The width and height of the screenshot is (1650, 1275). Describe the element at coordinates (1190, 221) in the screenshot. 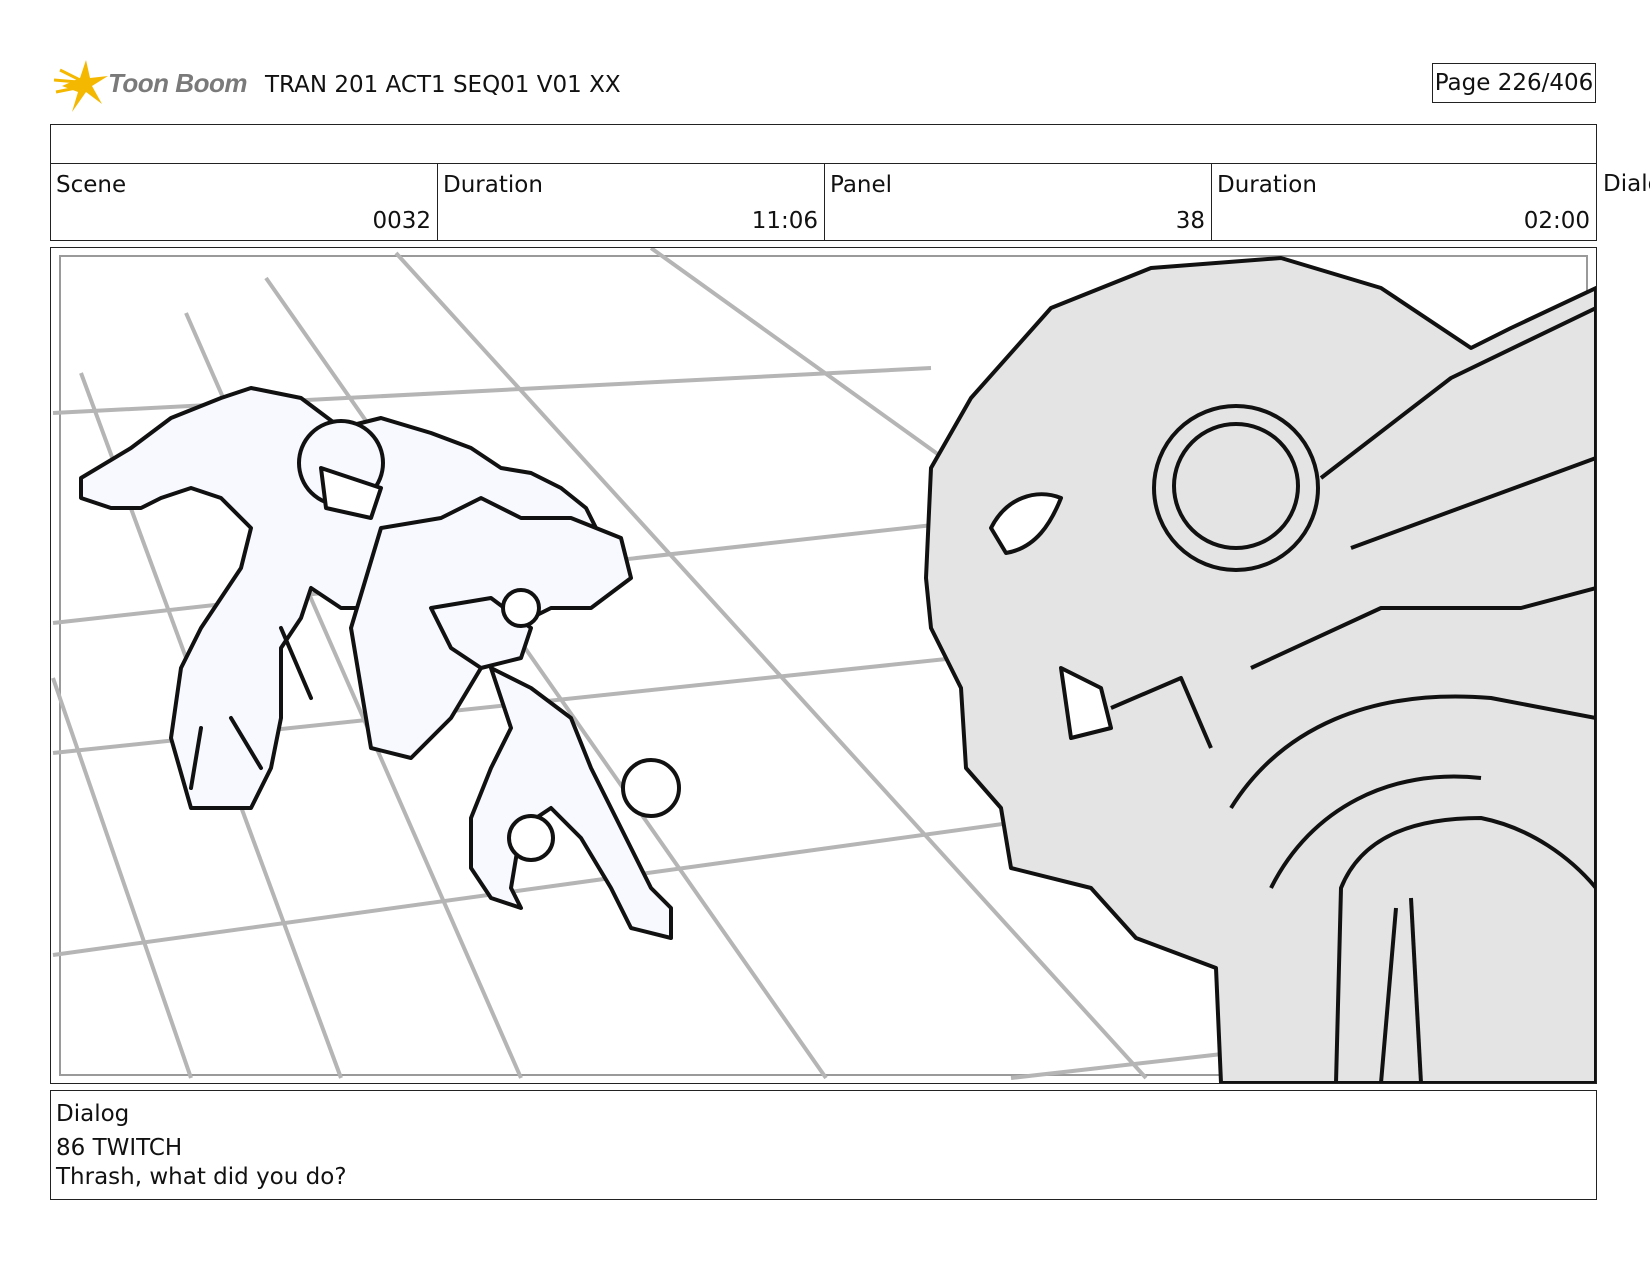

I see `panel-value: 38` at that location.